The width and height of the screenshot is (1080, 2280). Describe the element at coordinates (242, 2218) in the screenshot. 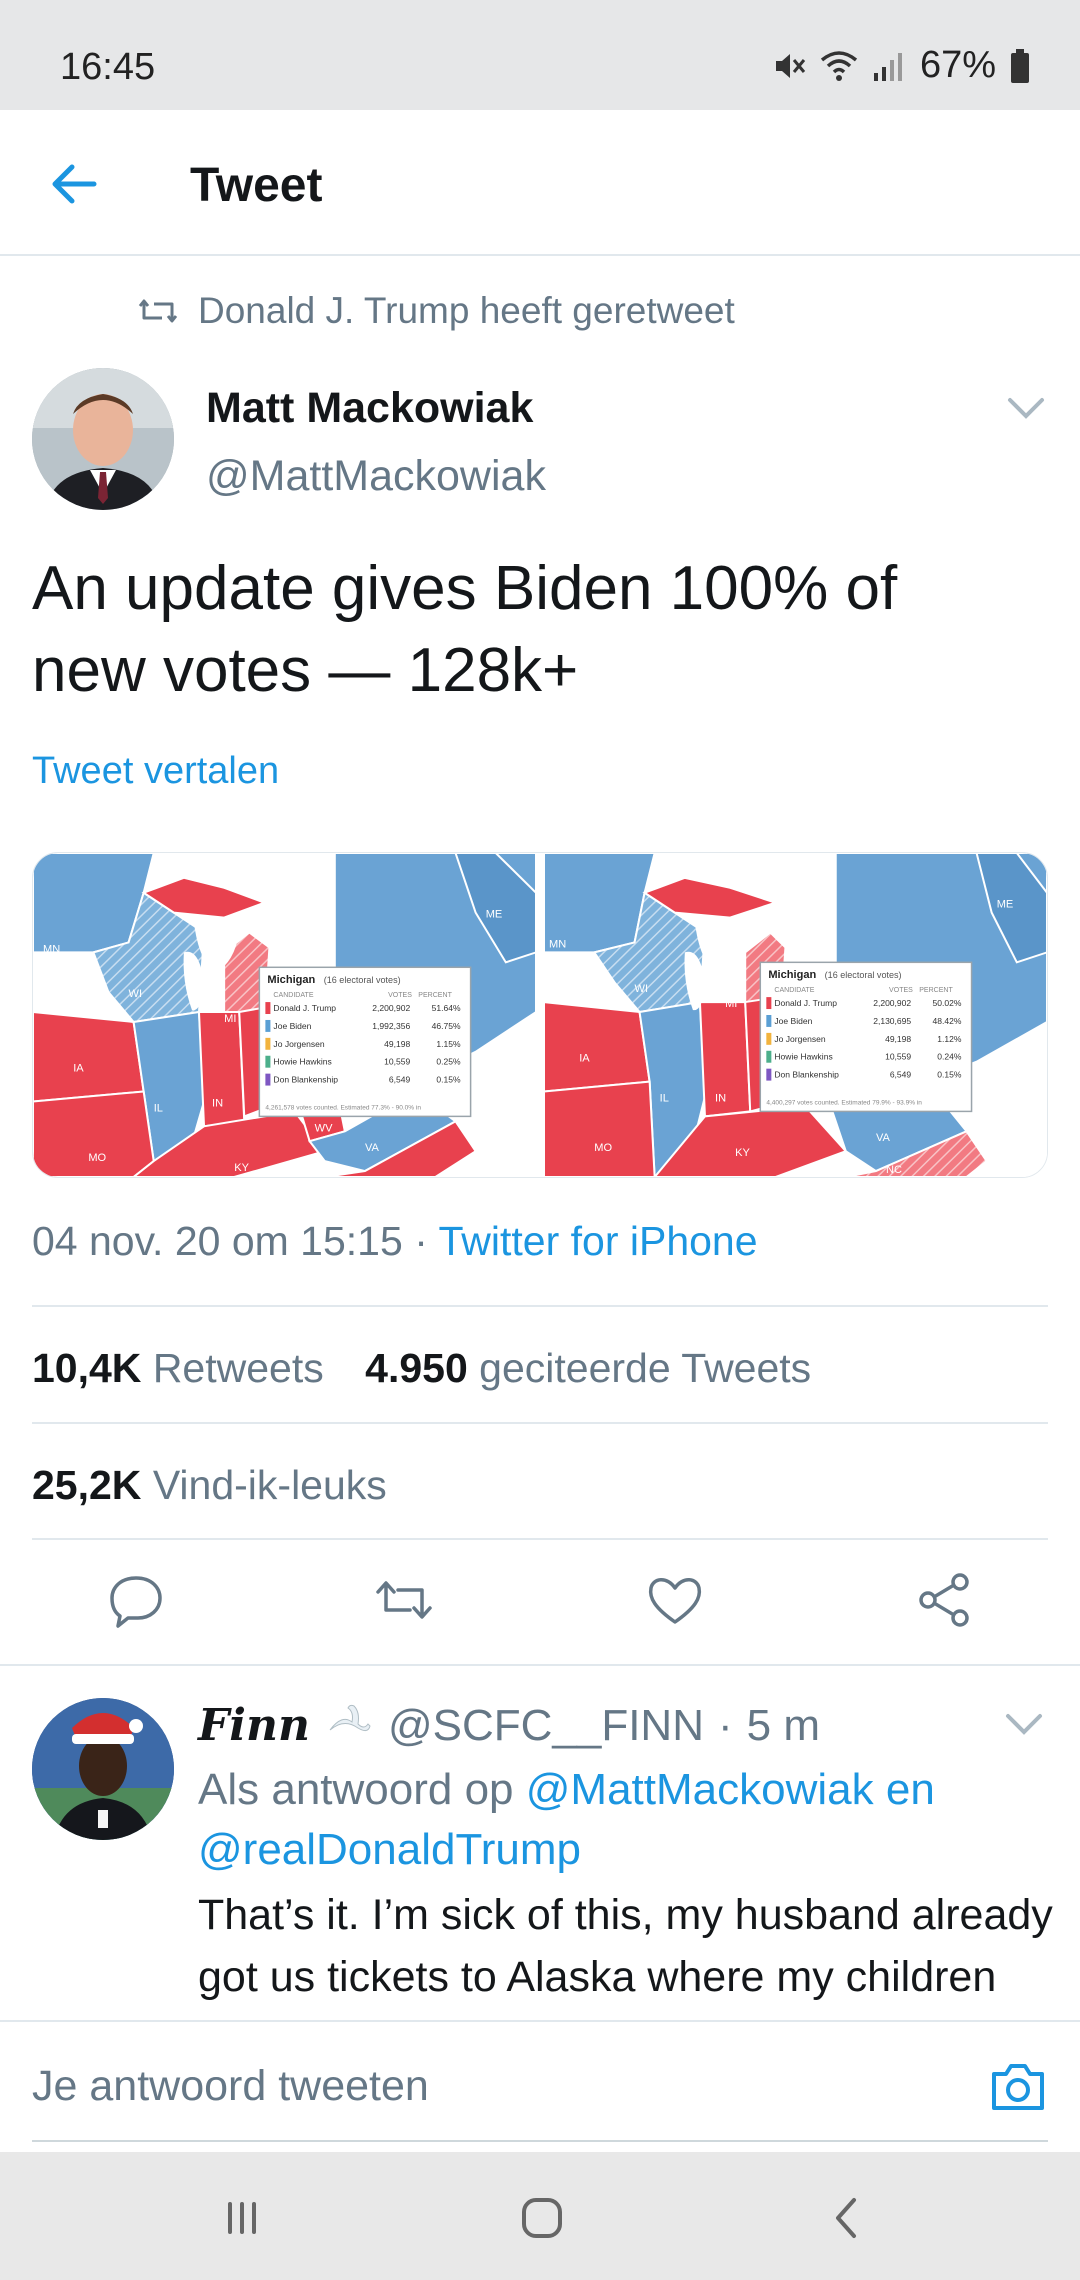

I see `recent-apps-icon` at that location.